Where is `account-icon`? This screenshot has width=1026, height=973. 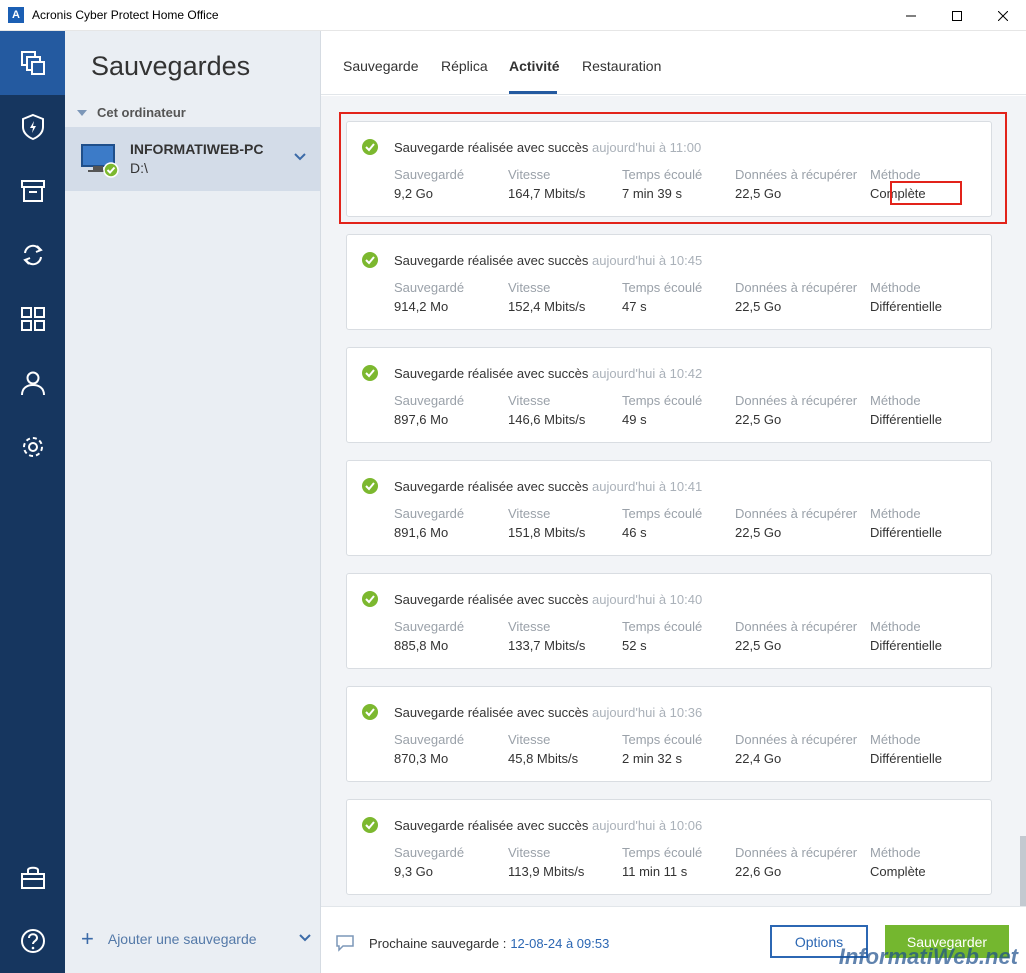 account-icon is located at coordinates (32, 383).